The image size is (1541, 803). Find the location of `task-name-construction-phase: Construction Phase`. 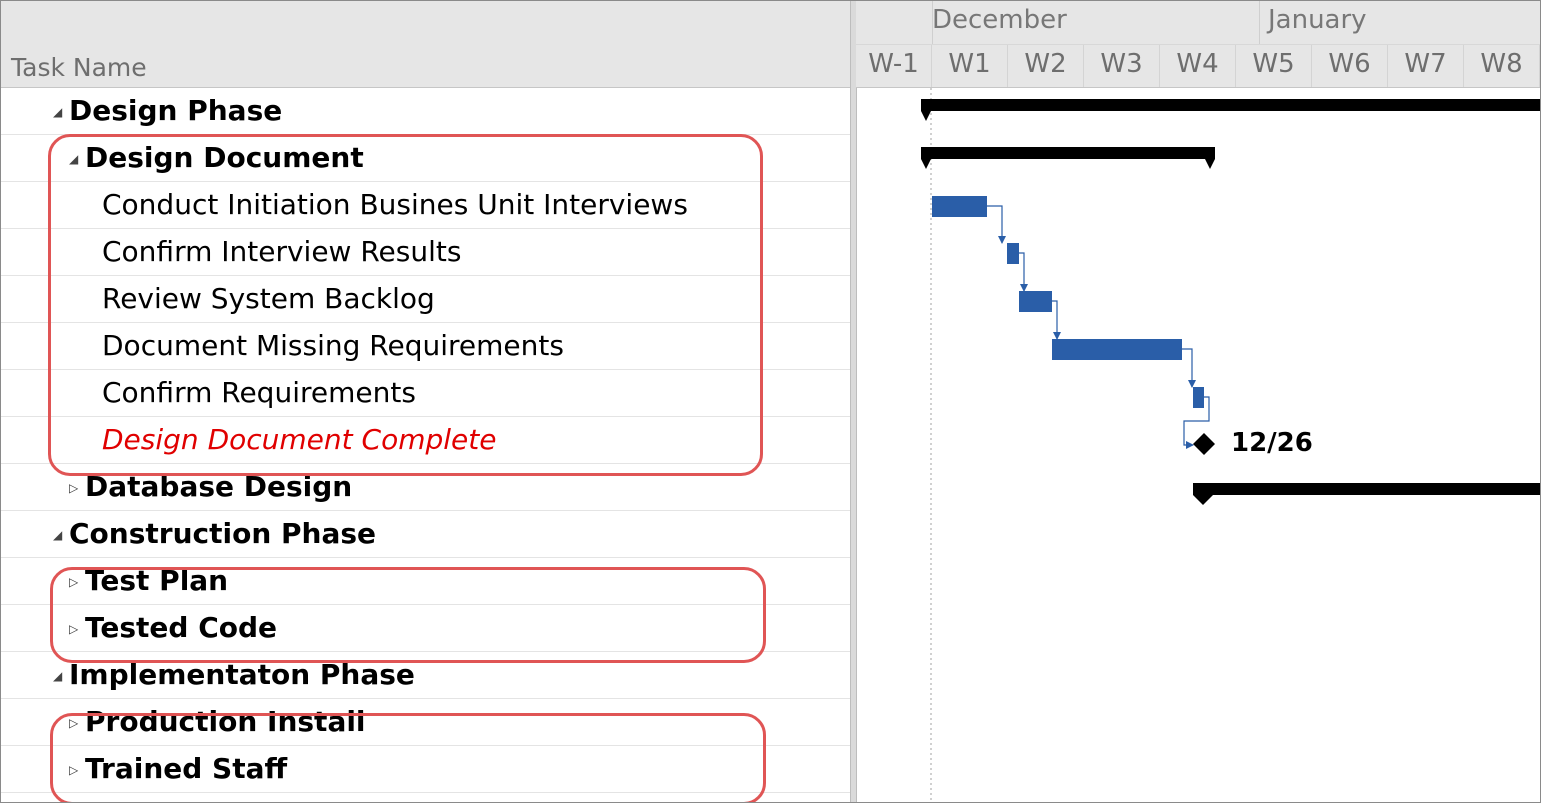

task-name-construction-phase: Construction Phase is located at coordinates (222, 534).